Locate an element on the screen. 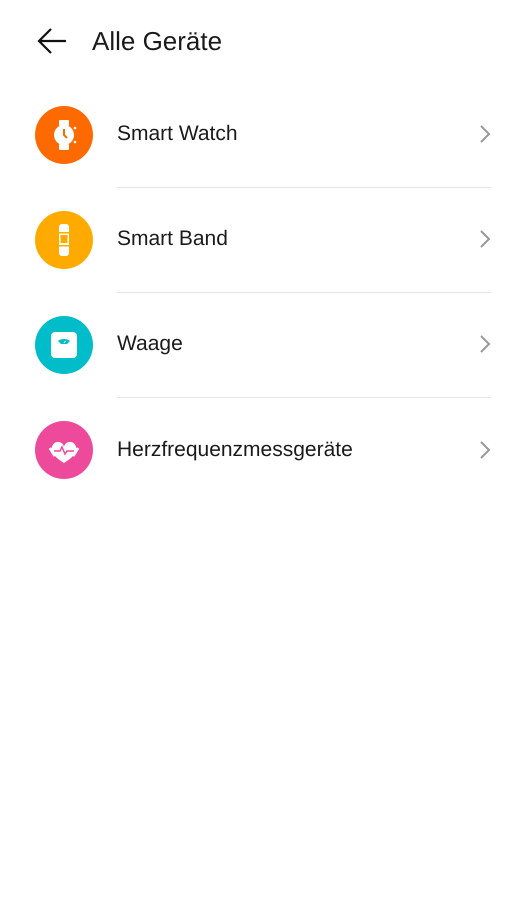  page-title: Alle Geräte is located at coordinates (157, 41).